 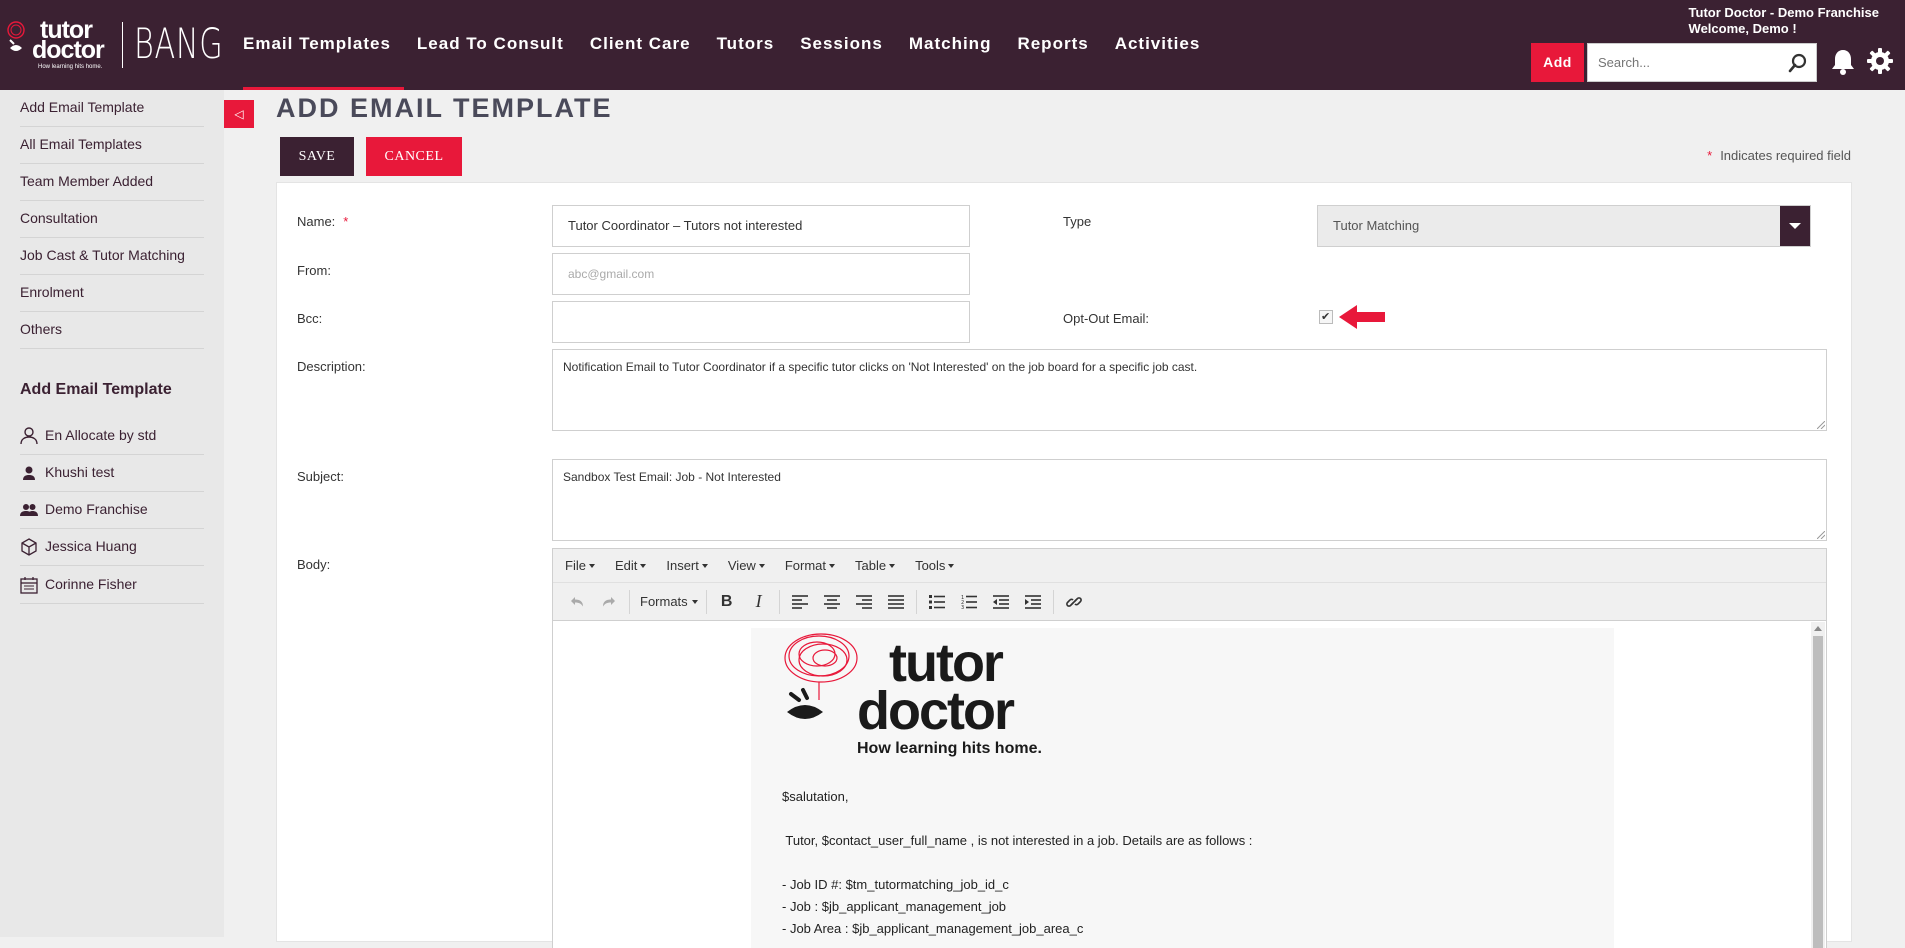 I want to click on formats-dropdown: Formats, so click(x=668, y=601).